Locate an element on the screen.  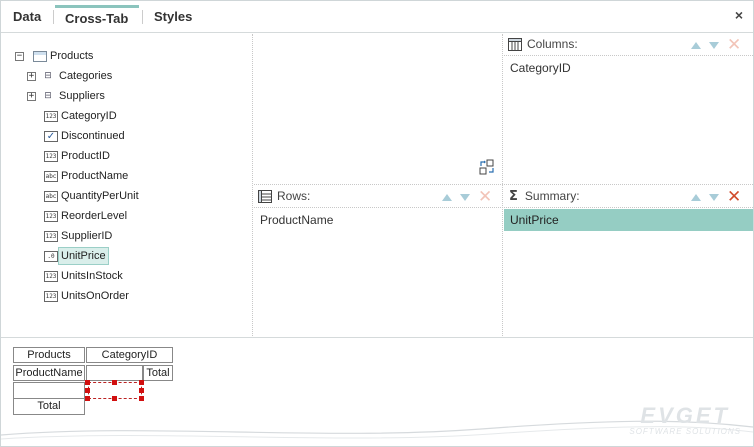
tree-field-label: CategoryID is located at coordinates (89, 116).